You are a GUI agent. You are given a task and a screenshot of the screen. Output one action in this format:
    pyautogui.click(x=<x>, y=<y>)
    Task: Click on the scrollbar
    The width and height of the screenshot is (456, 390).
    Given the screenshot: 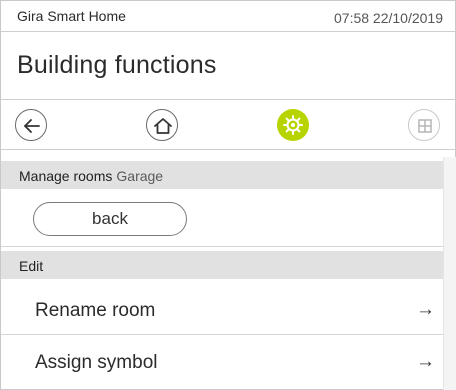 What is the action you would take?
    pyautogui.click(x=449, y=273)
    